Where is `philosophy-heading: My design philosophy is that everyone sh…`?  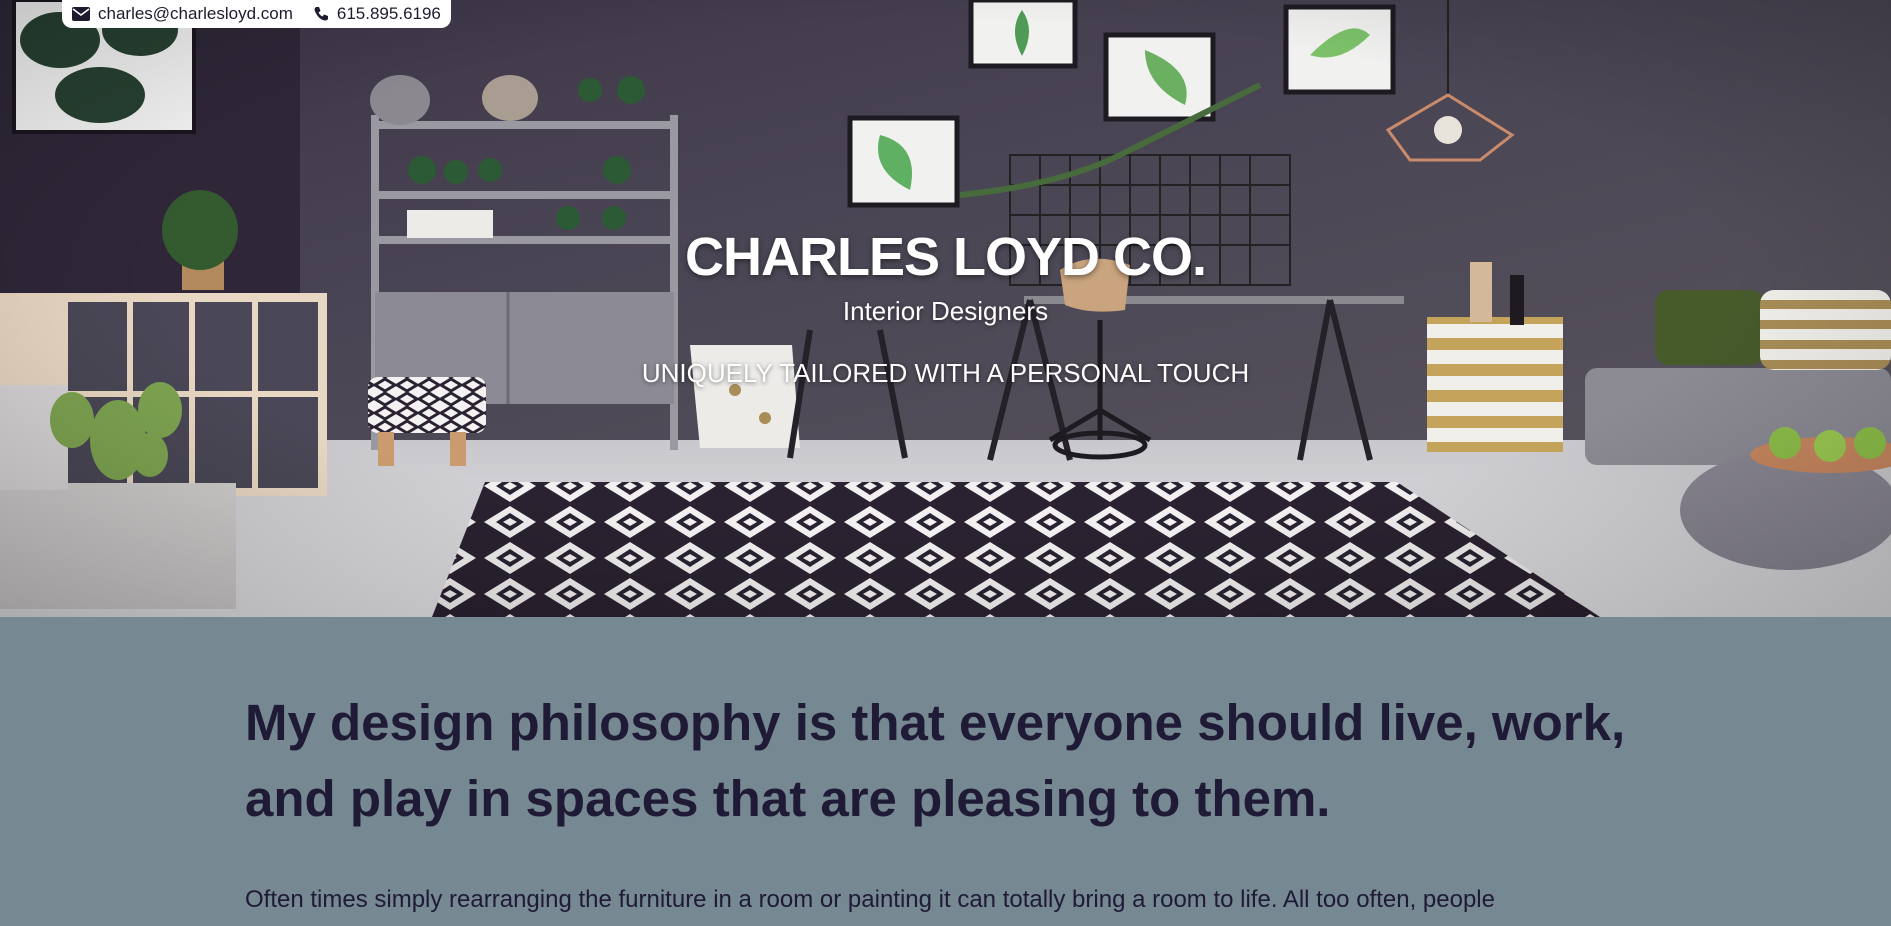
philosophy-heading: My design philosophy is that everyone sh… is located at coordinates (935, 760).